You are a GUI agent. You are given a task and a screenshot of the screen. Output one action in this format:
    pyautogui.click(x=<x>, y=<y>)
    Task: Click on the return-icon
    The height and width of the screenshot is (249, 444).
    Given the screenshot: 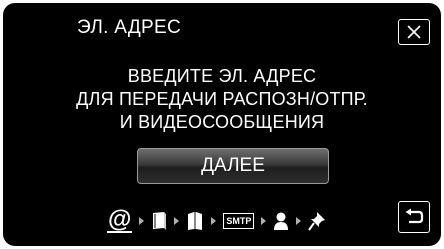 What is the action you would take?
    pyautogui.click(x=414, y=216)
    